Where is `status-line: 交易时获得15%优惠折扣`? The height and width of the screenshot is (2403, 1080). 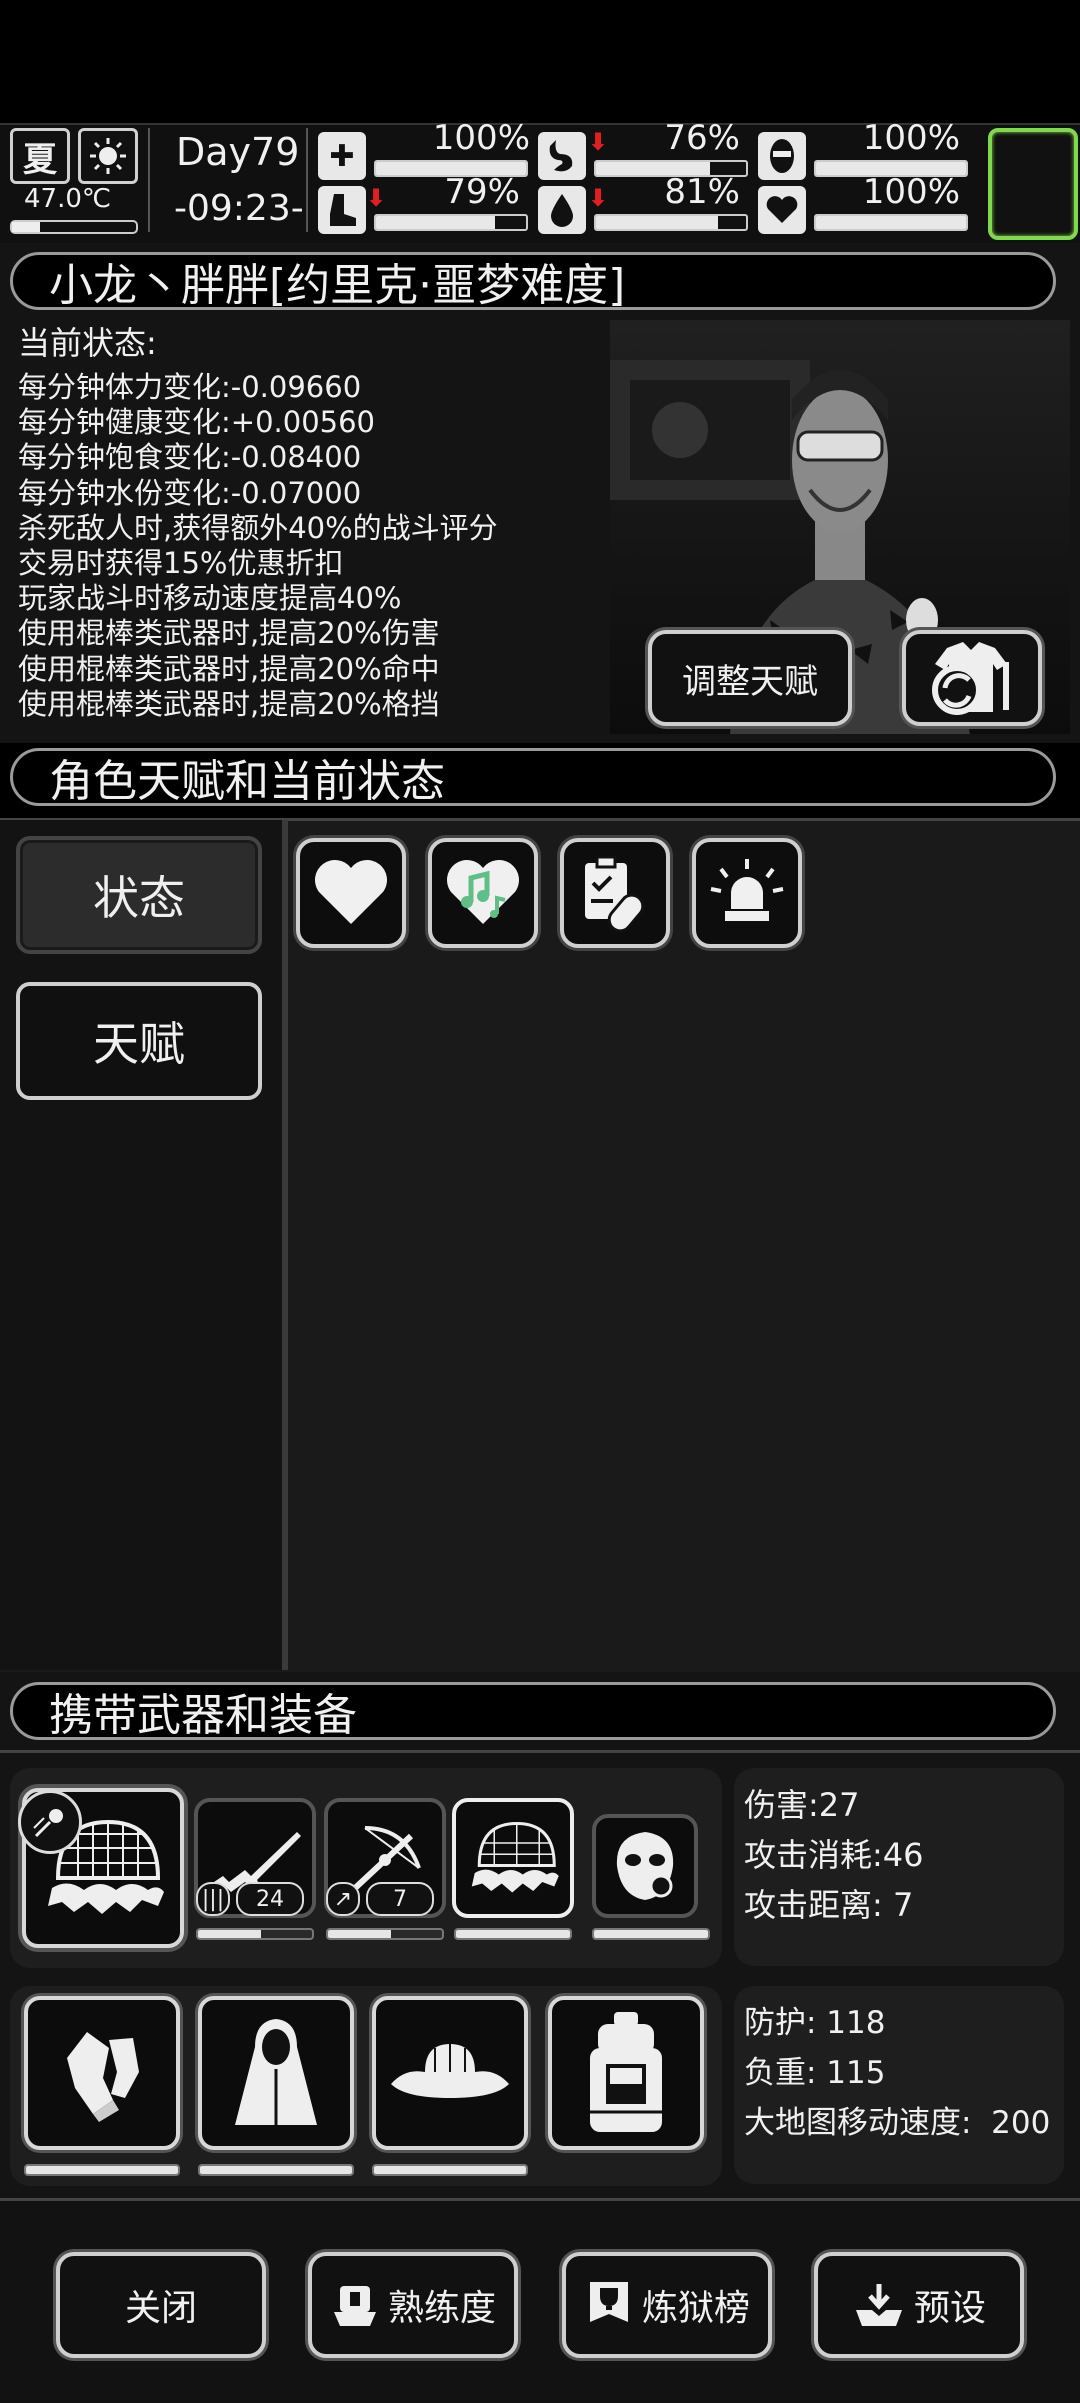 status-line: 交易时获得15%优惠折扣 is located at coordinates (181, 563).